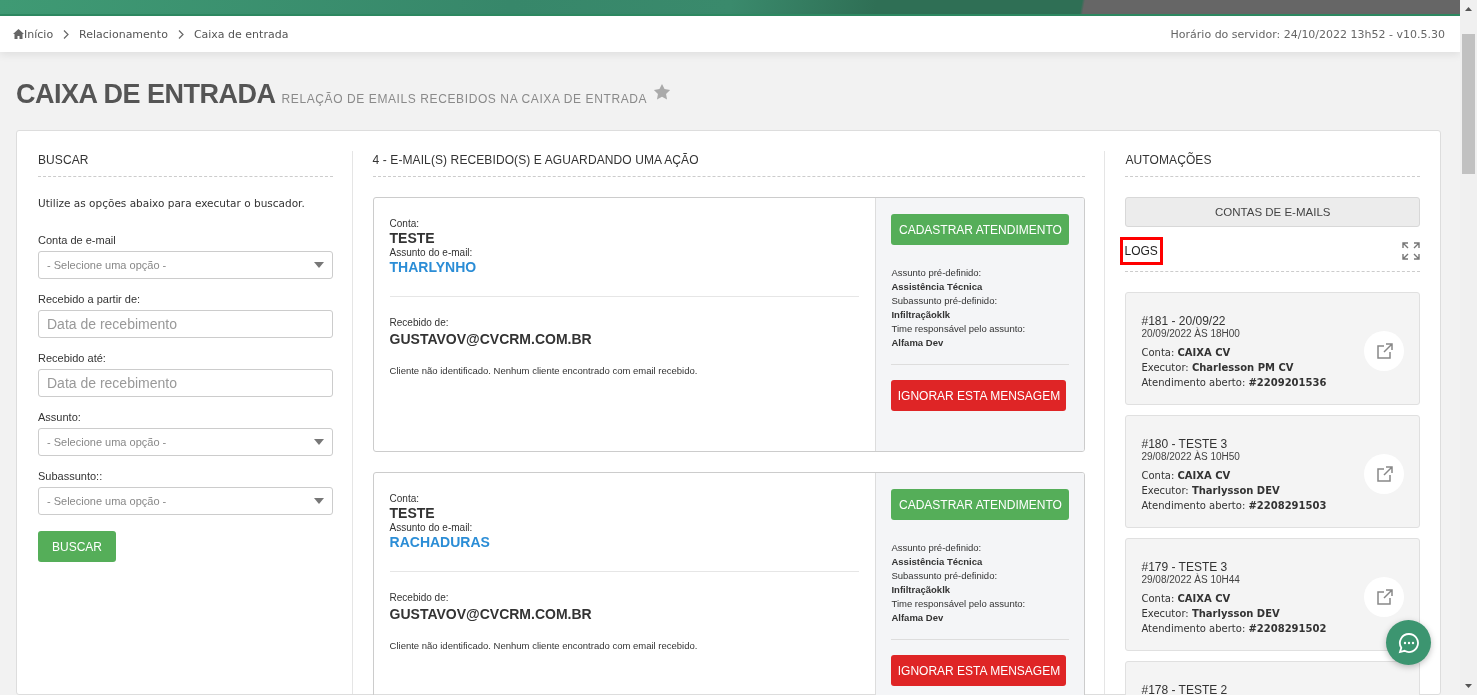 This screenshot has height=695, width=1477. I want to click on field-label: Conta de e-mail, so click(77, 240).